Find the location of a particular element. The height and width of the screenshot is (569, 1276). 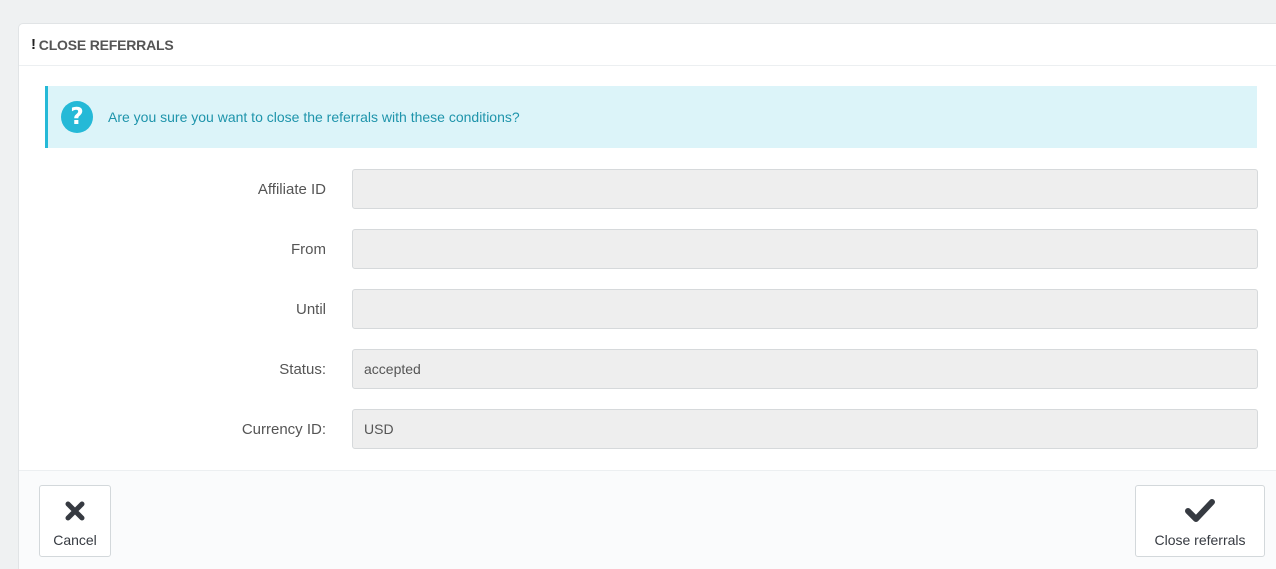

cancel-label: Cancel is located at coordinates (75, 540).